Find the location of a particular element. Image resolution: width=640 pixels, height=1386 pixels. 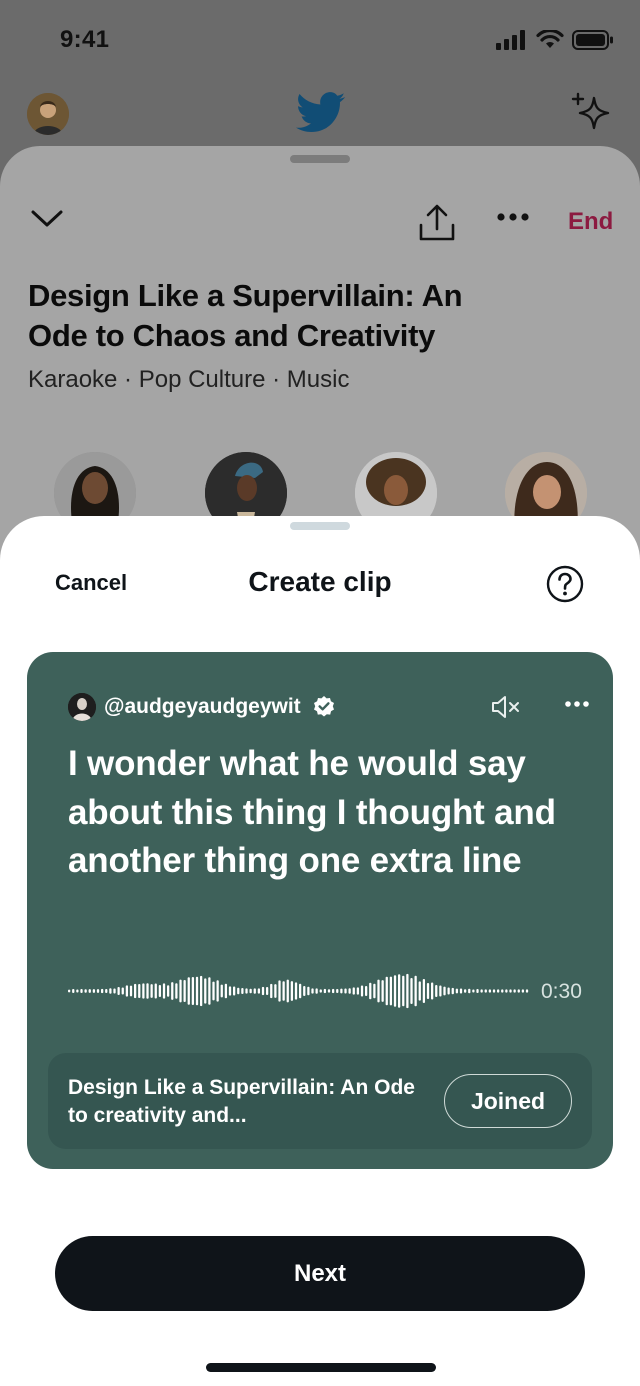

home-indicator is located at coordinates (321, 1367).